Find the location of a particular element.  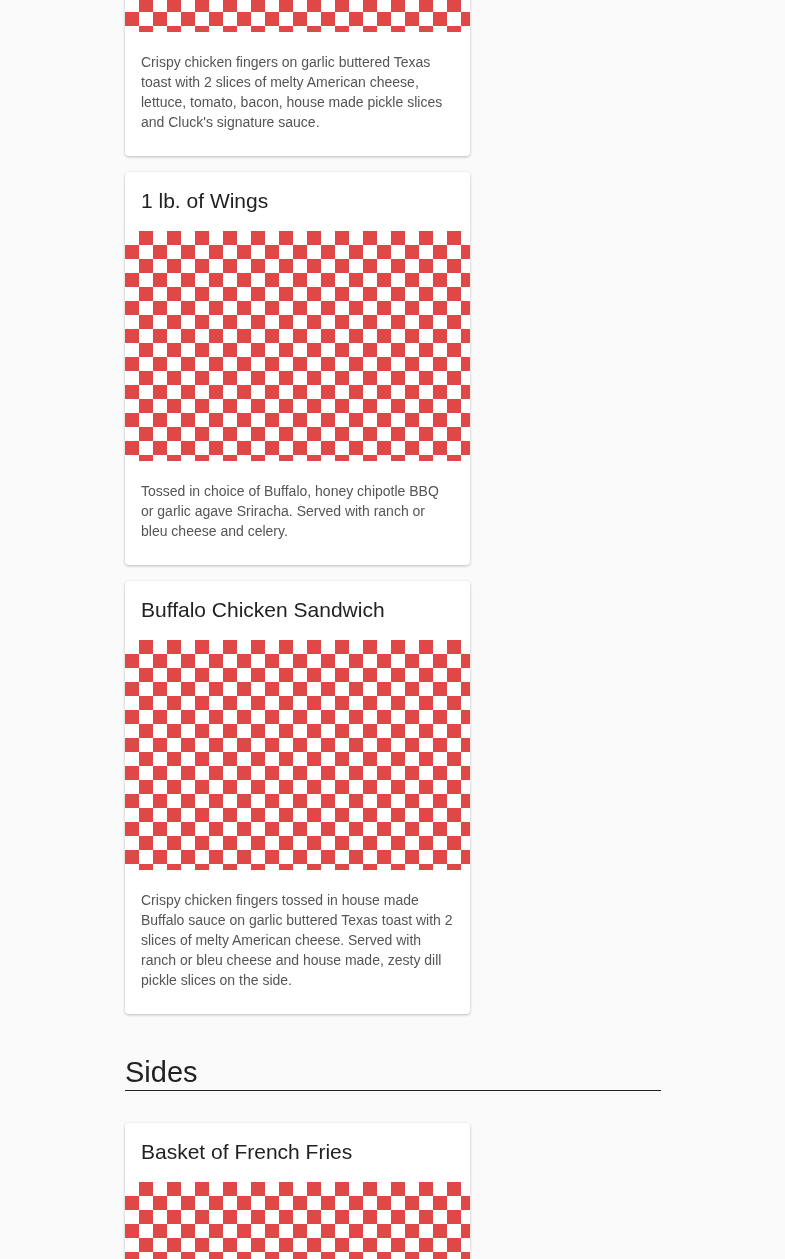

item-title: Buffalo Chicken Sandwich is located at coordinates (263, 610).